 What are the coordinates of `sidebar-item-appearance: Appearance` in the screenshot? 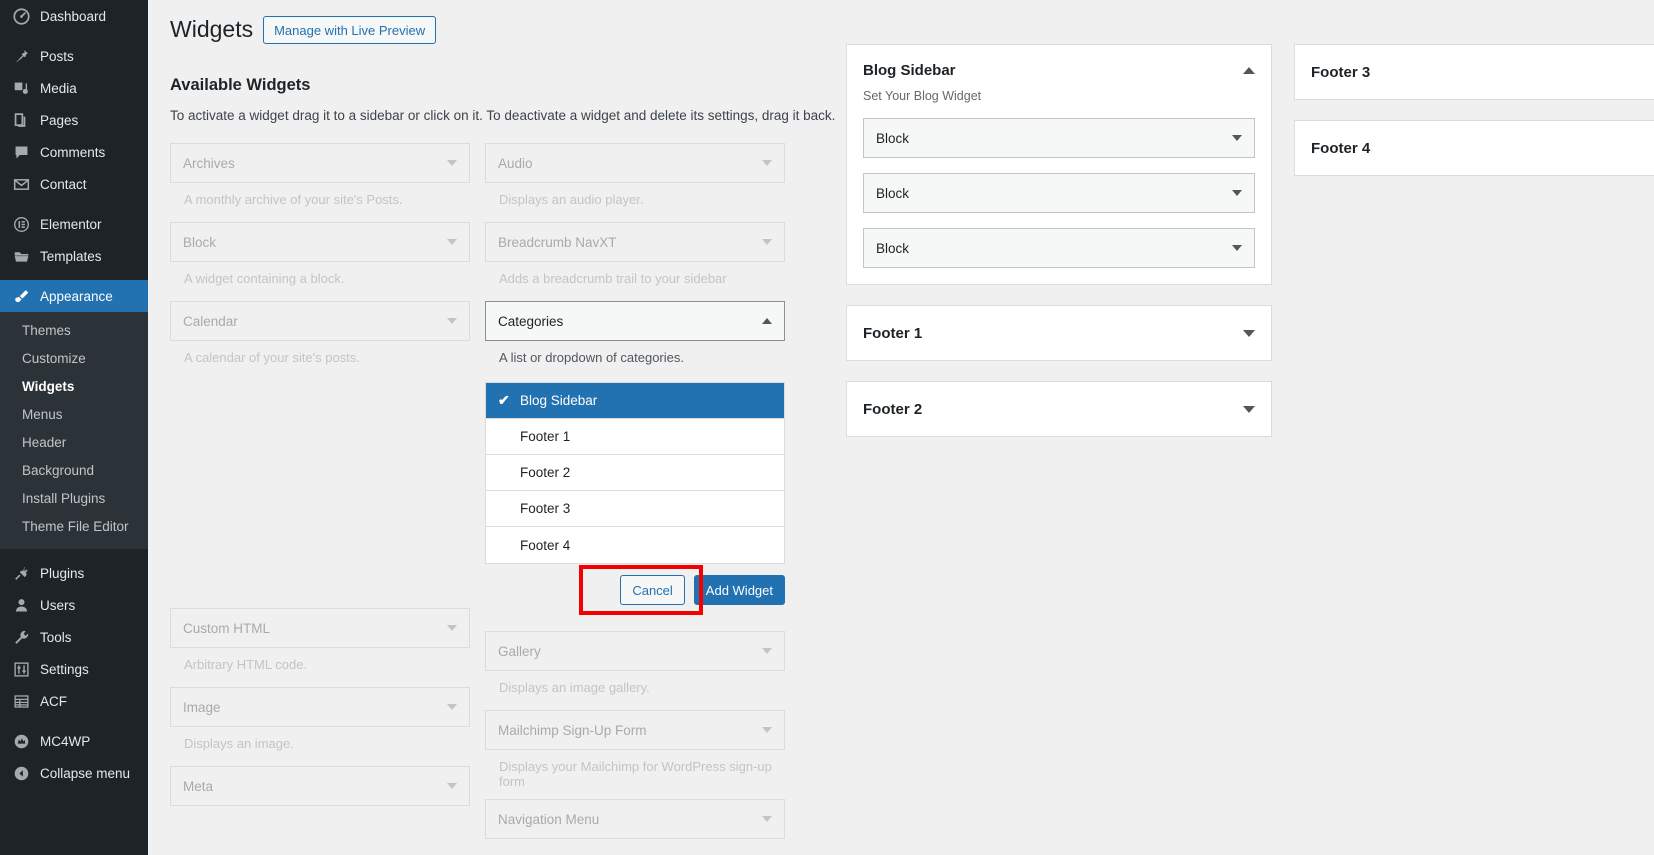 It's located at (74, 296).